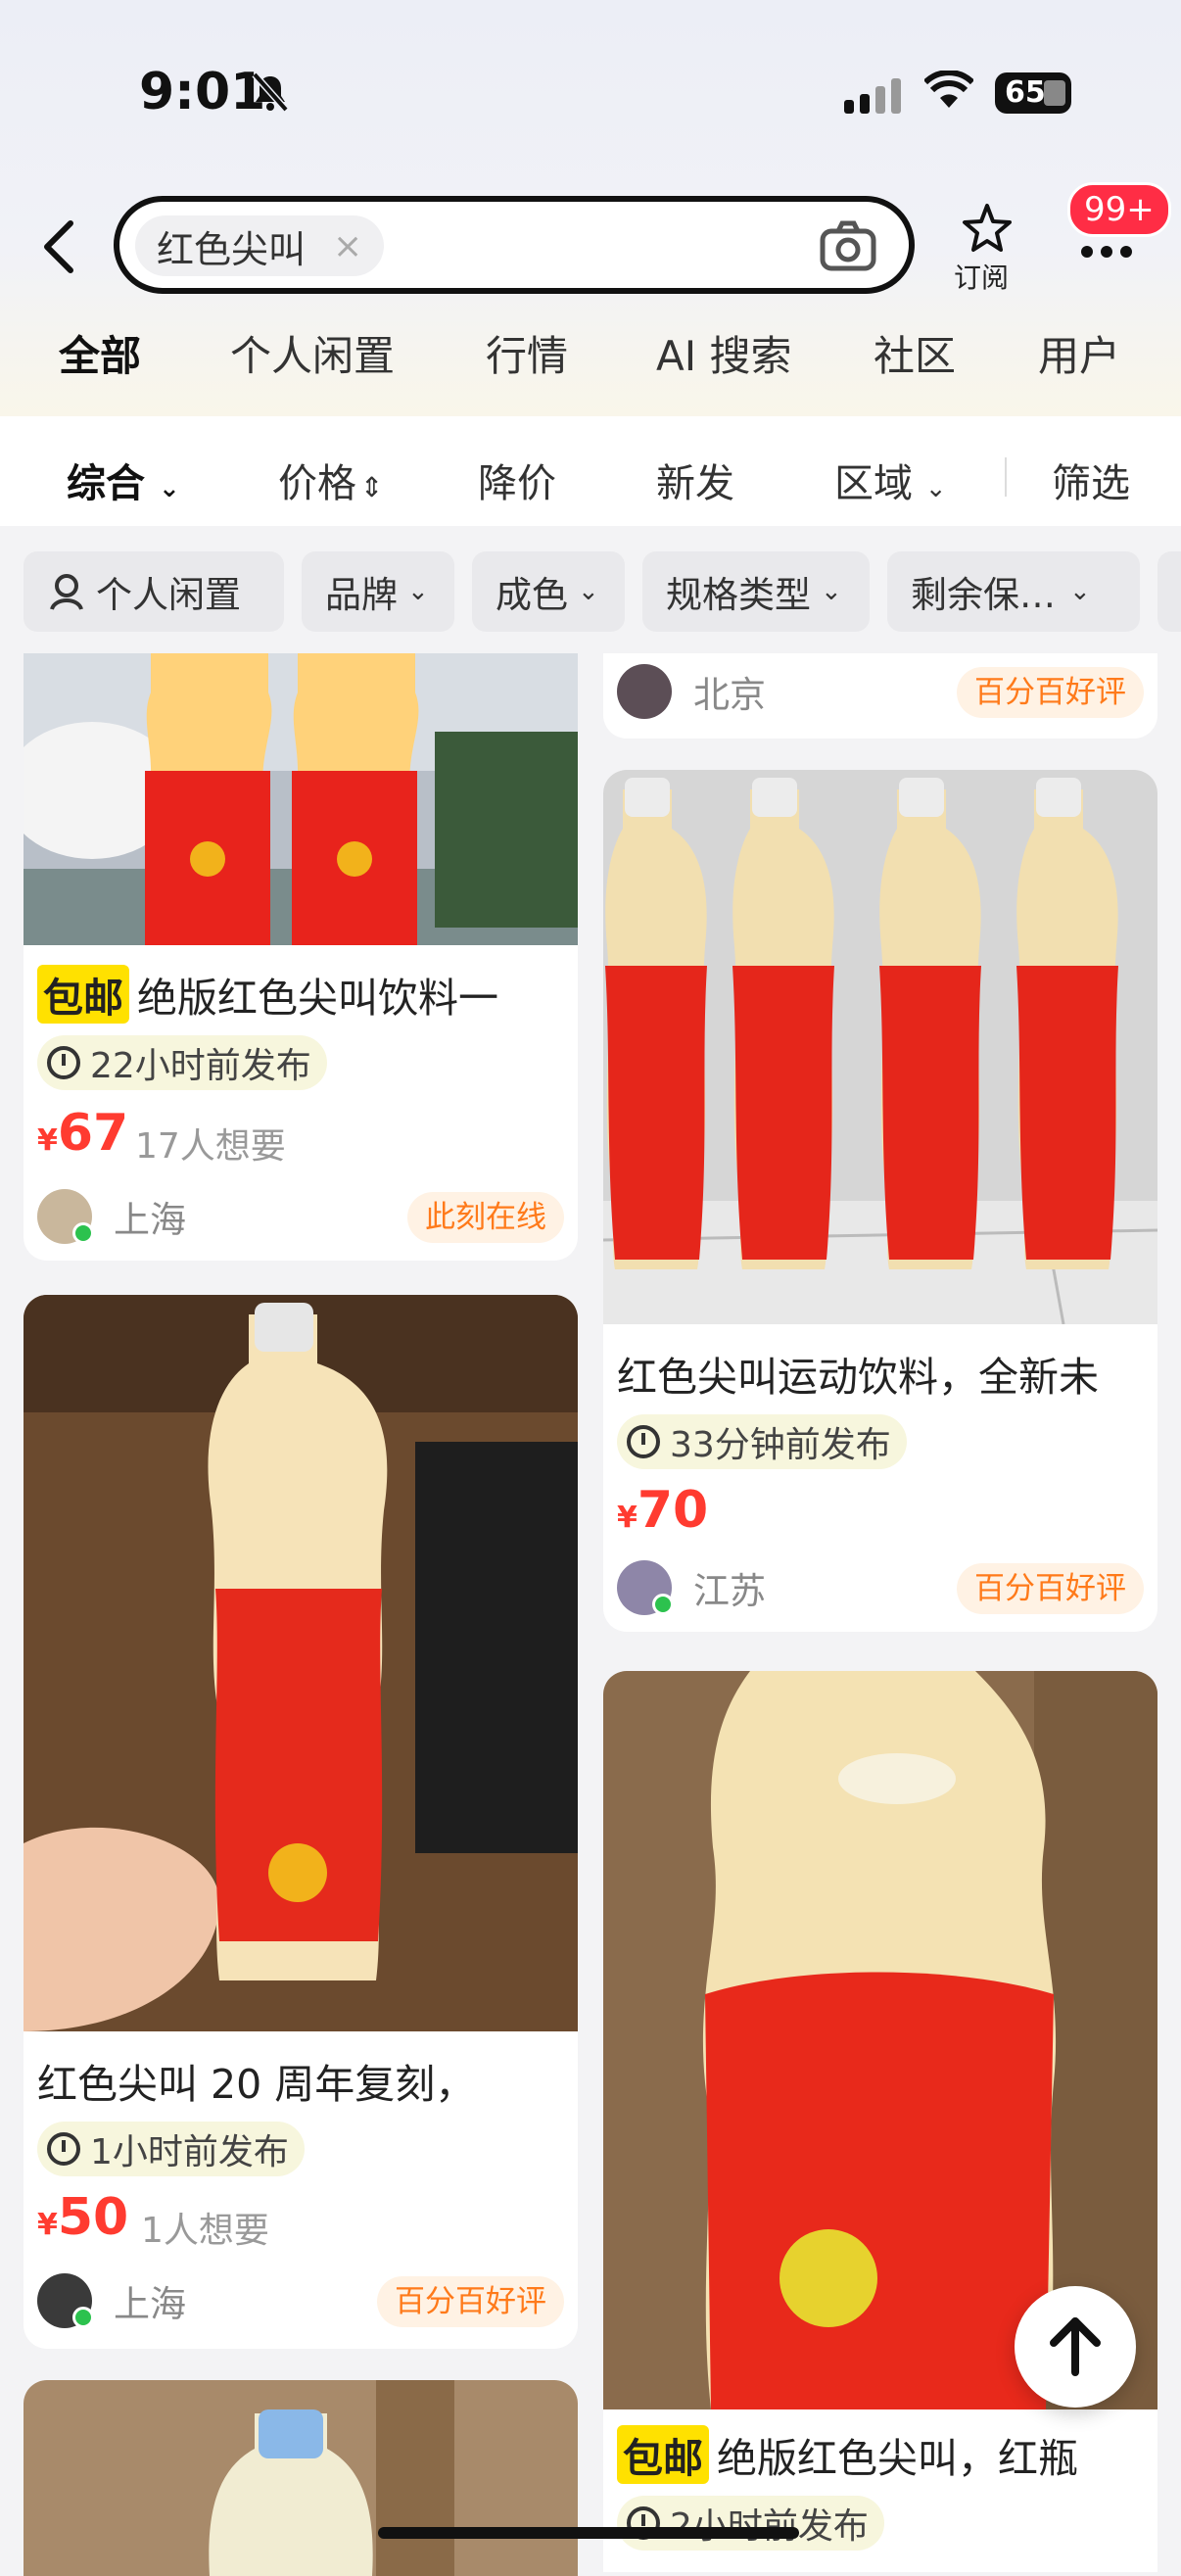 The image size is (1181, 2576). I want to click on filter-remaining-warranty: 剩余保… ⌄, so click(1014, 592).